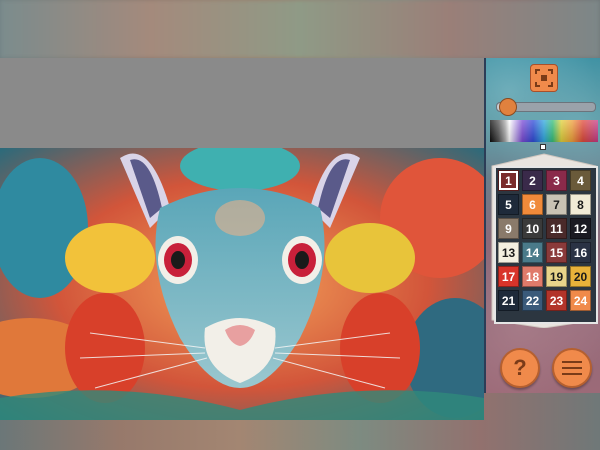 The width and height of the screenshot is (600, 450). What do you see at coordinates (508, 228) in the screenshot?
I see `palette-color-9: 9` at bounding box center [508, 228].